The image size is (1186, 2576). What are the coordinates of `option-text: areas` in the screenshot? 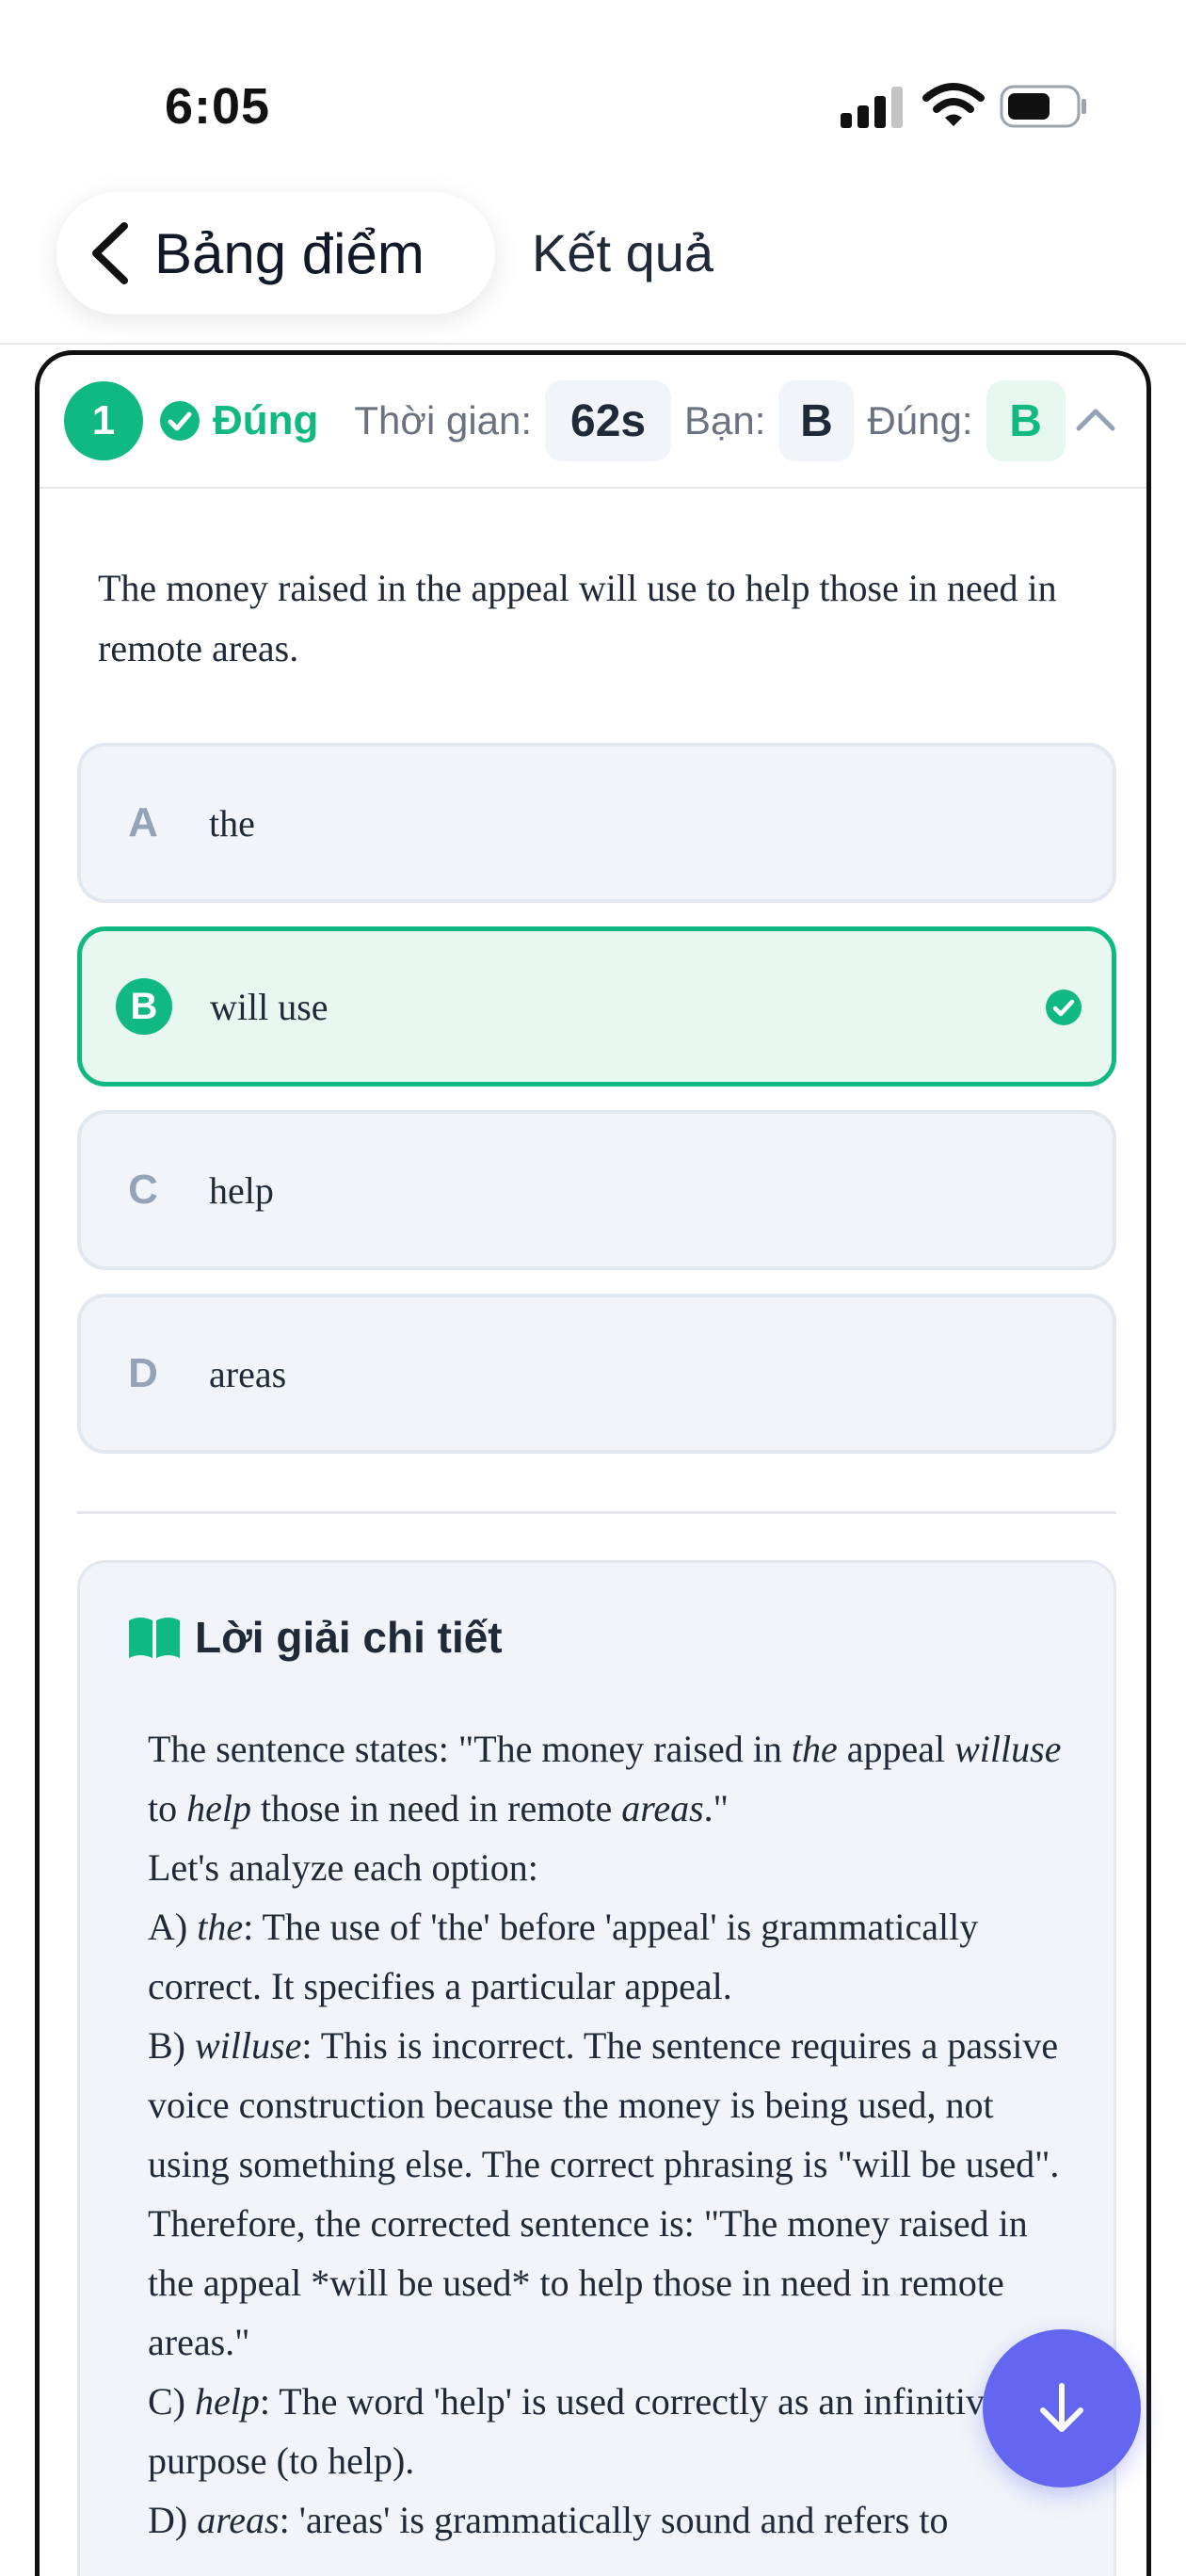 It's located at (248, 1373).